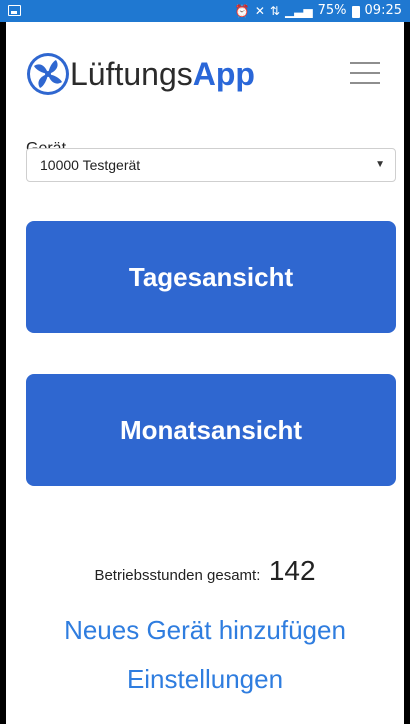 The image size is (410, 724). What do you see at coordinates (211, 430) in the screenshot?
I see `month-view-button: Monatsansicht` at bounding box center [211, 430].